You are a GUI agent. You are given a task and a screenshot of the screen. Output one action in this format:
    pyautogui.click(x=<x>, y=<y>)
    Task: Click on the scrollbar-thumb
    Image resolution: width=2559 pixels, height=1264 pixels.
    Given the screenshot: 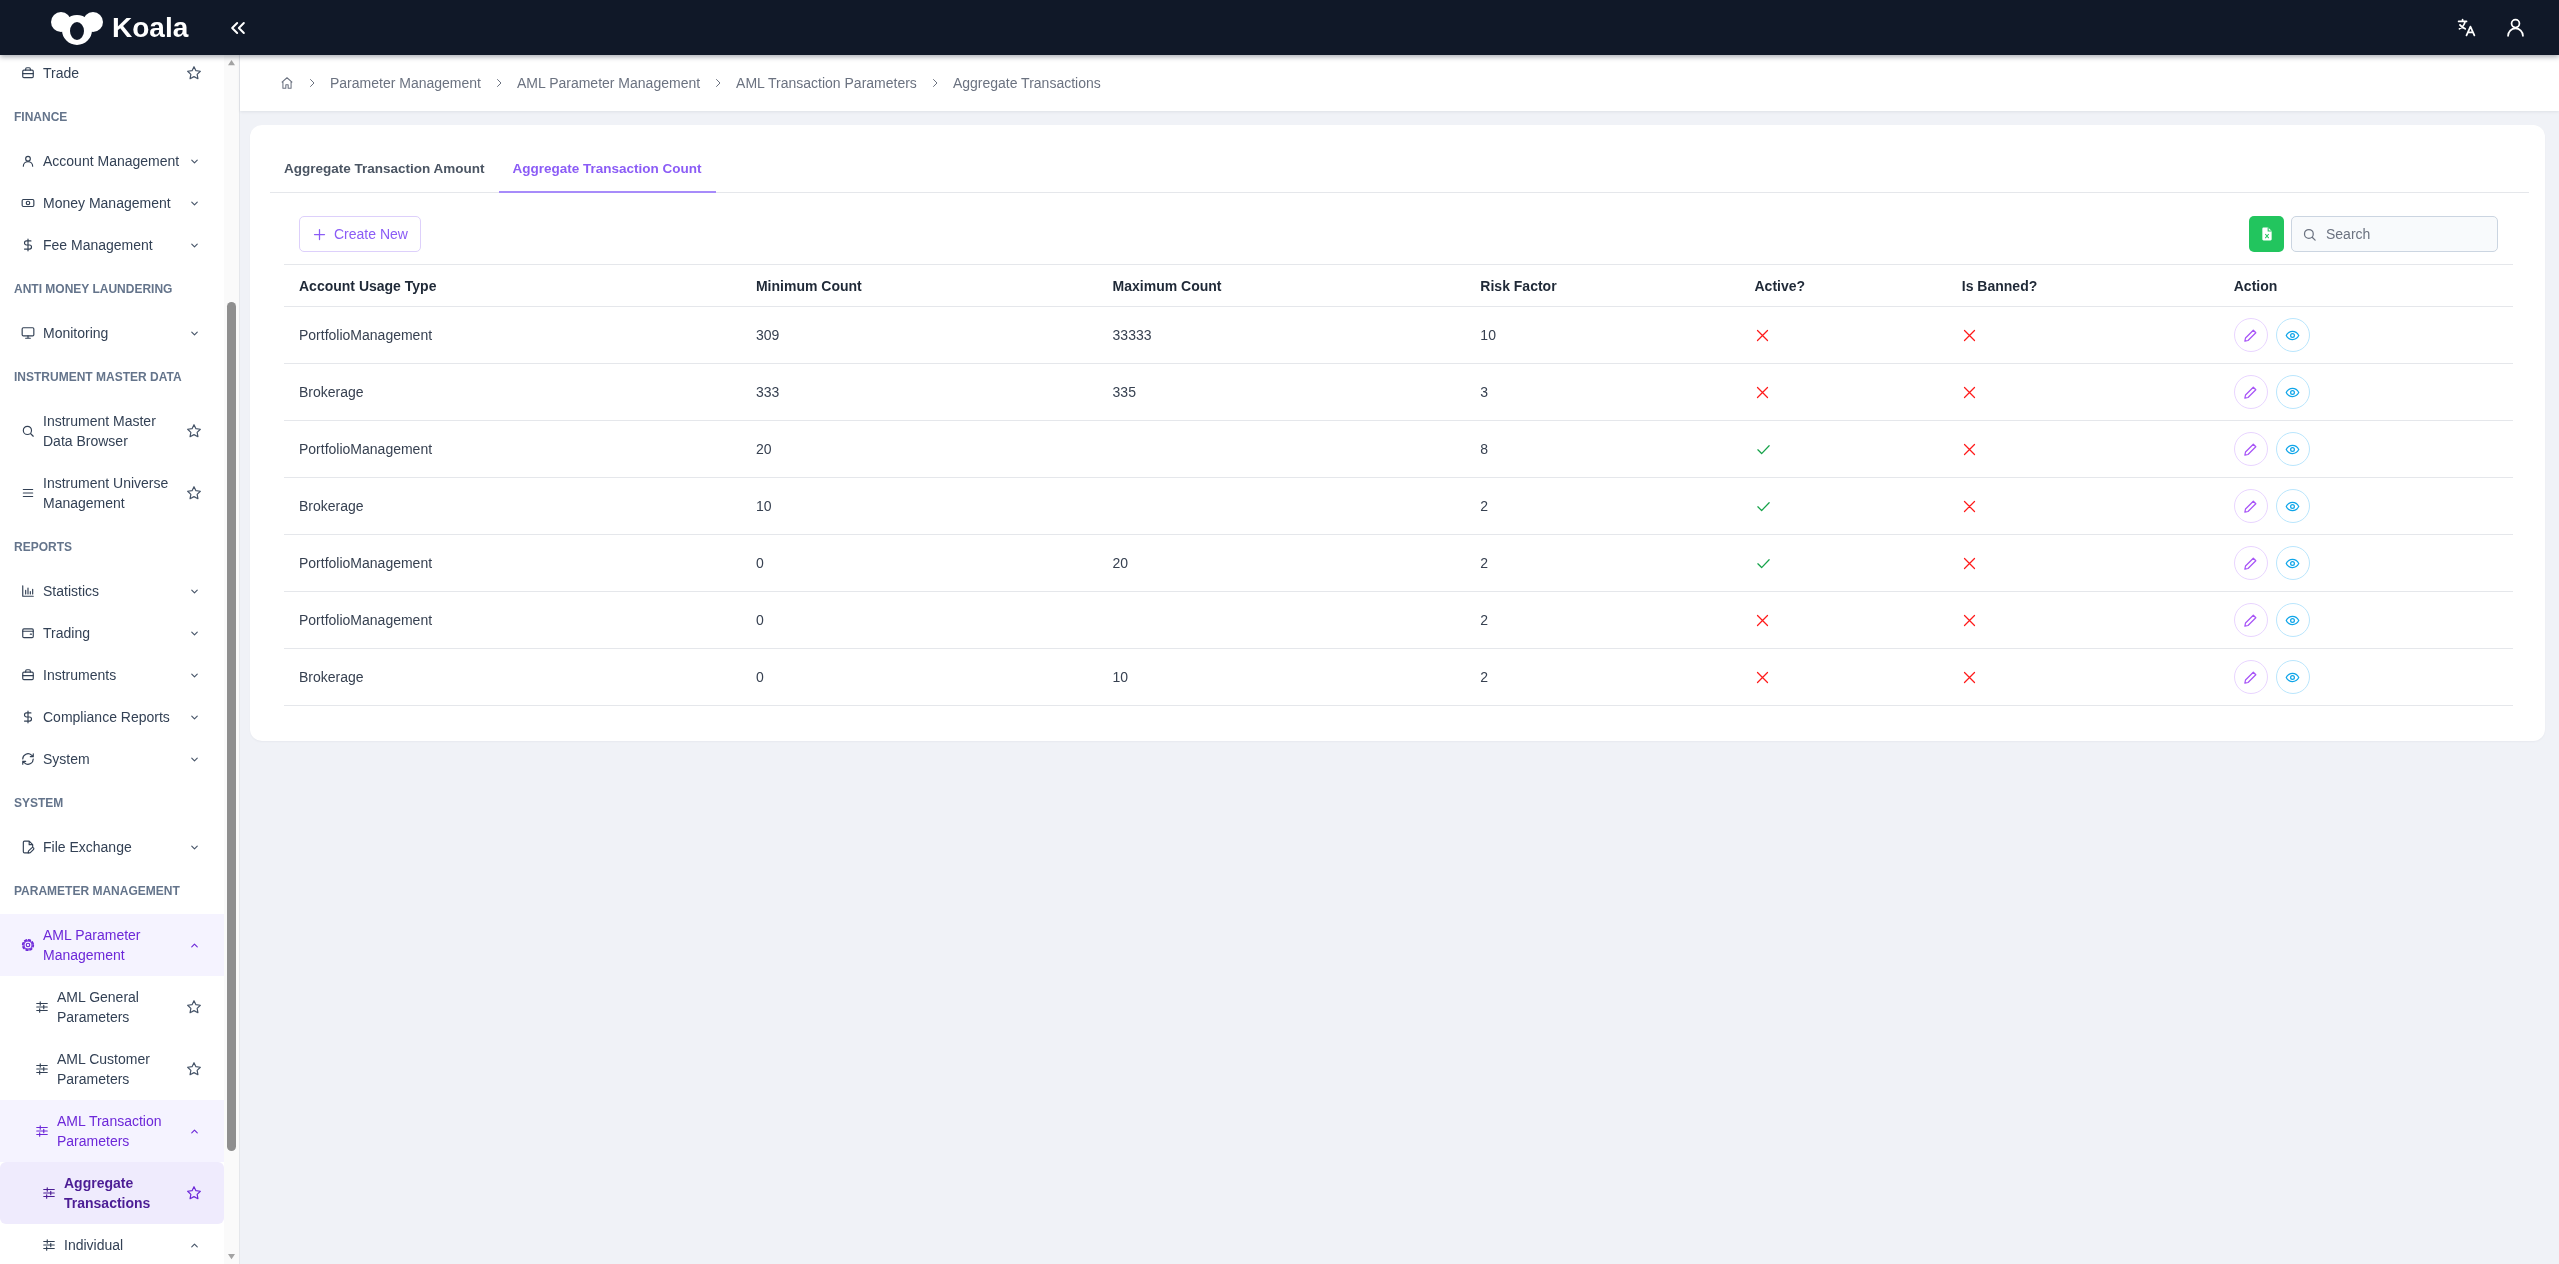 What is the action you would take?
    pyautogui.click(x=231, y=726)
    